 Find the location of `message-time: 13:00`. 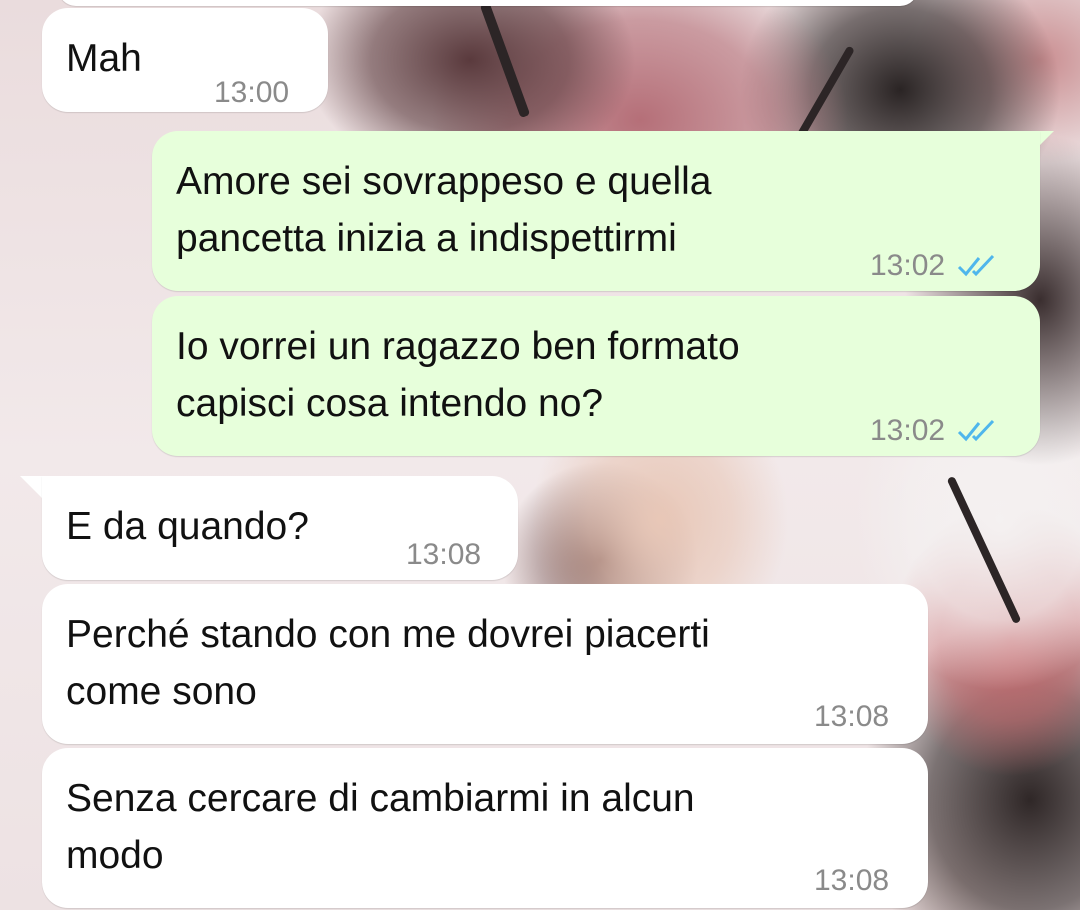

message-time: 13:00 is located at coordinates (252, 92).